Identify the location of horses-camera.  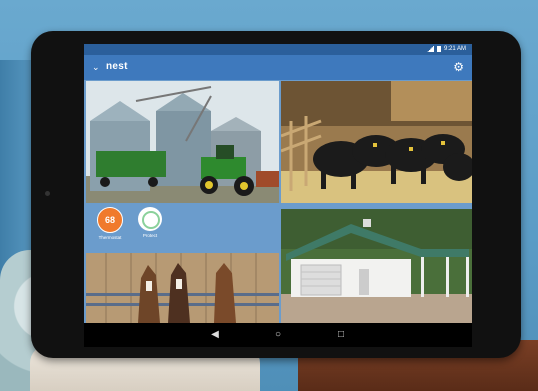
(182, 288).